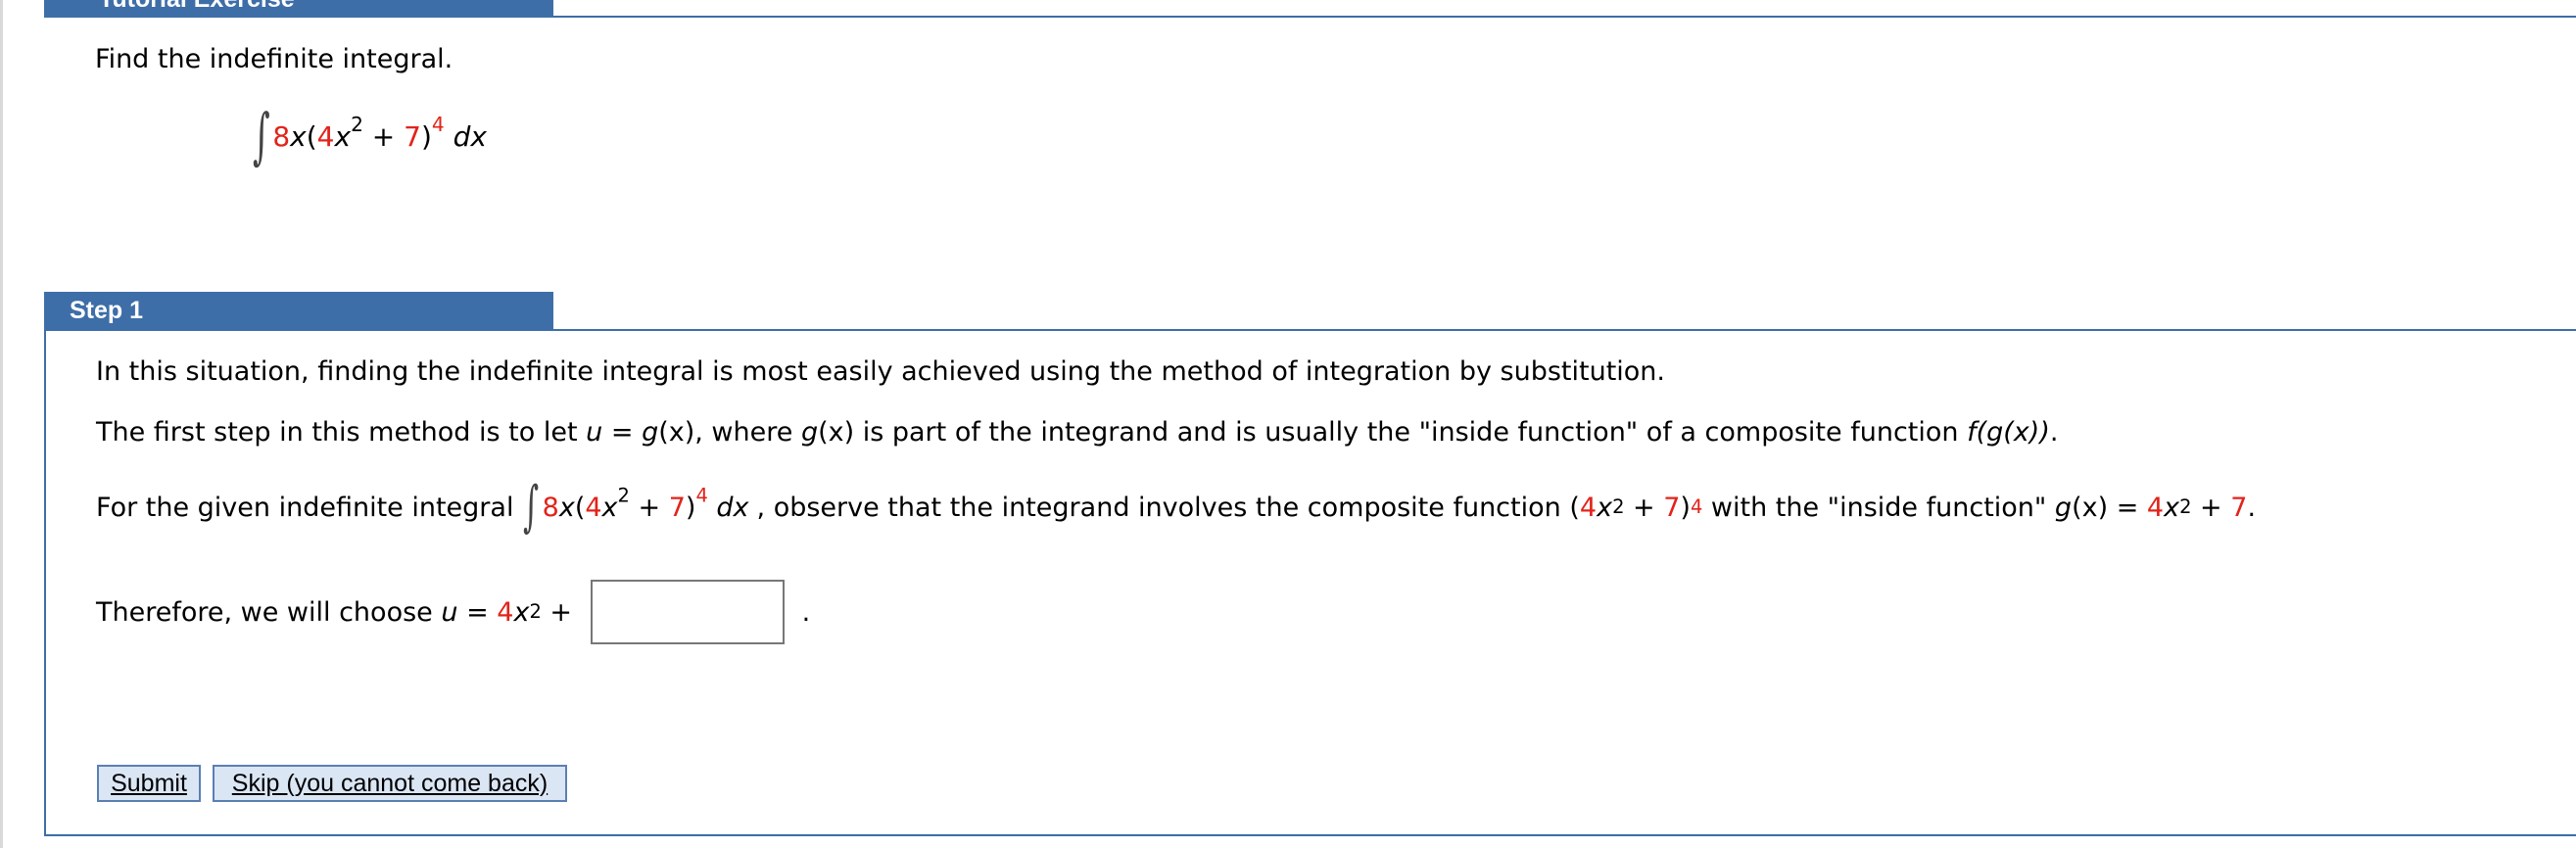 The height and width of the screenshot is (848, 2576). I want to click on integrand: 8x(4x2 + 7)4 dx, so click(379, 132).